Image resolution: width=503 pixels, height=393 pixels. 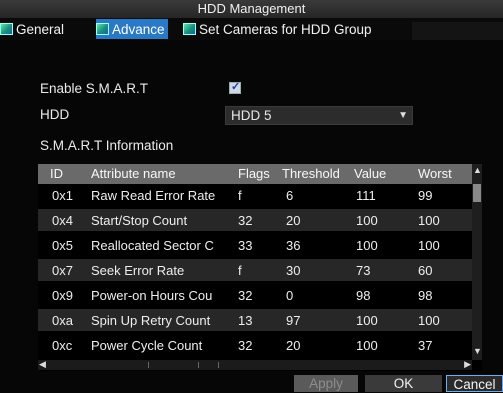 I want to click on column-header-worst: Worst, so click(x=435, y=173).